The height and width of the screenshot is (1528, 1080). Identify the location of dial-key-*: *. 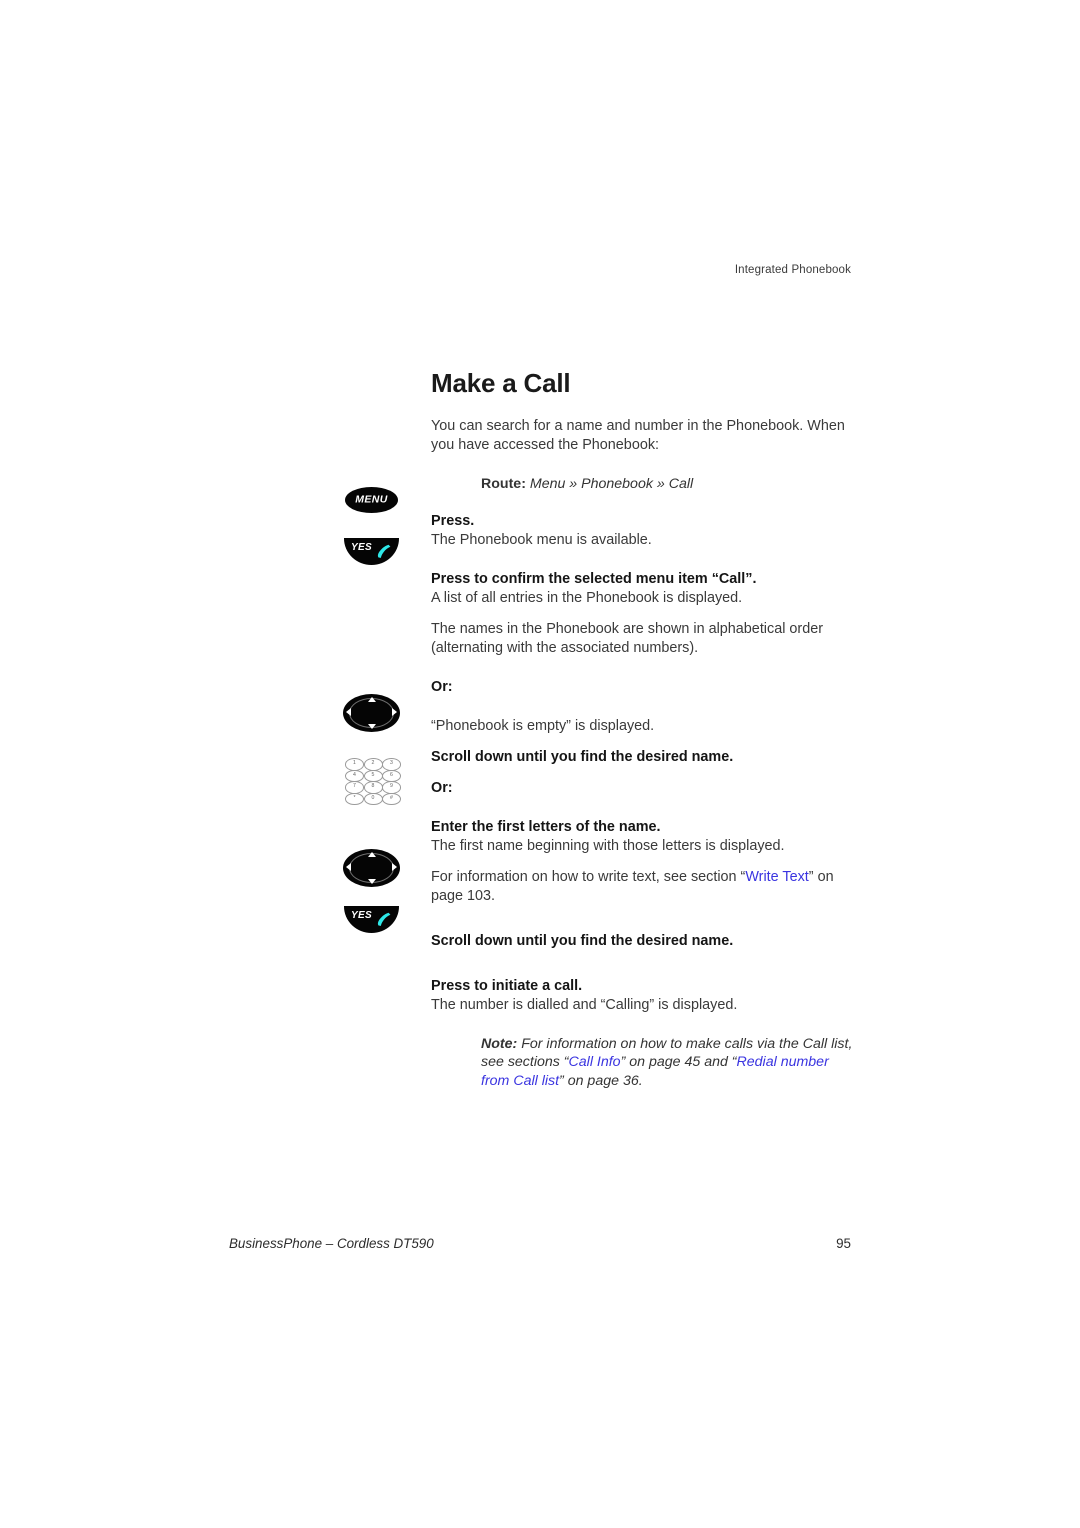
(354, 798).